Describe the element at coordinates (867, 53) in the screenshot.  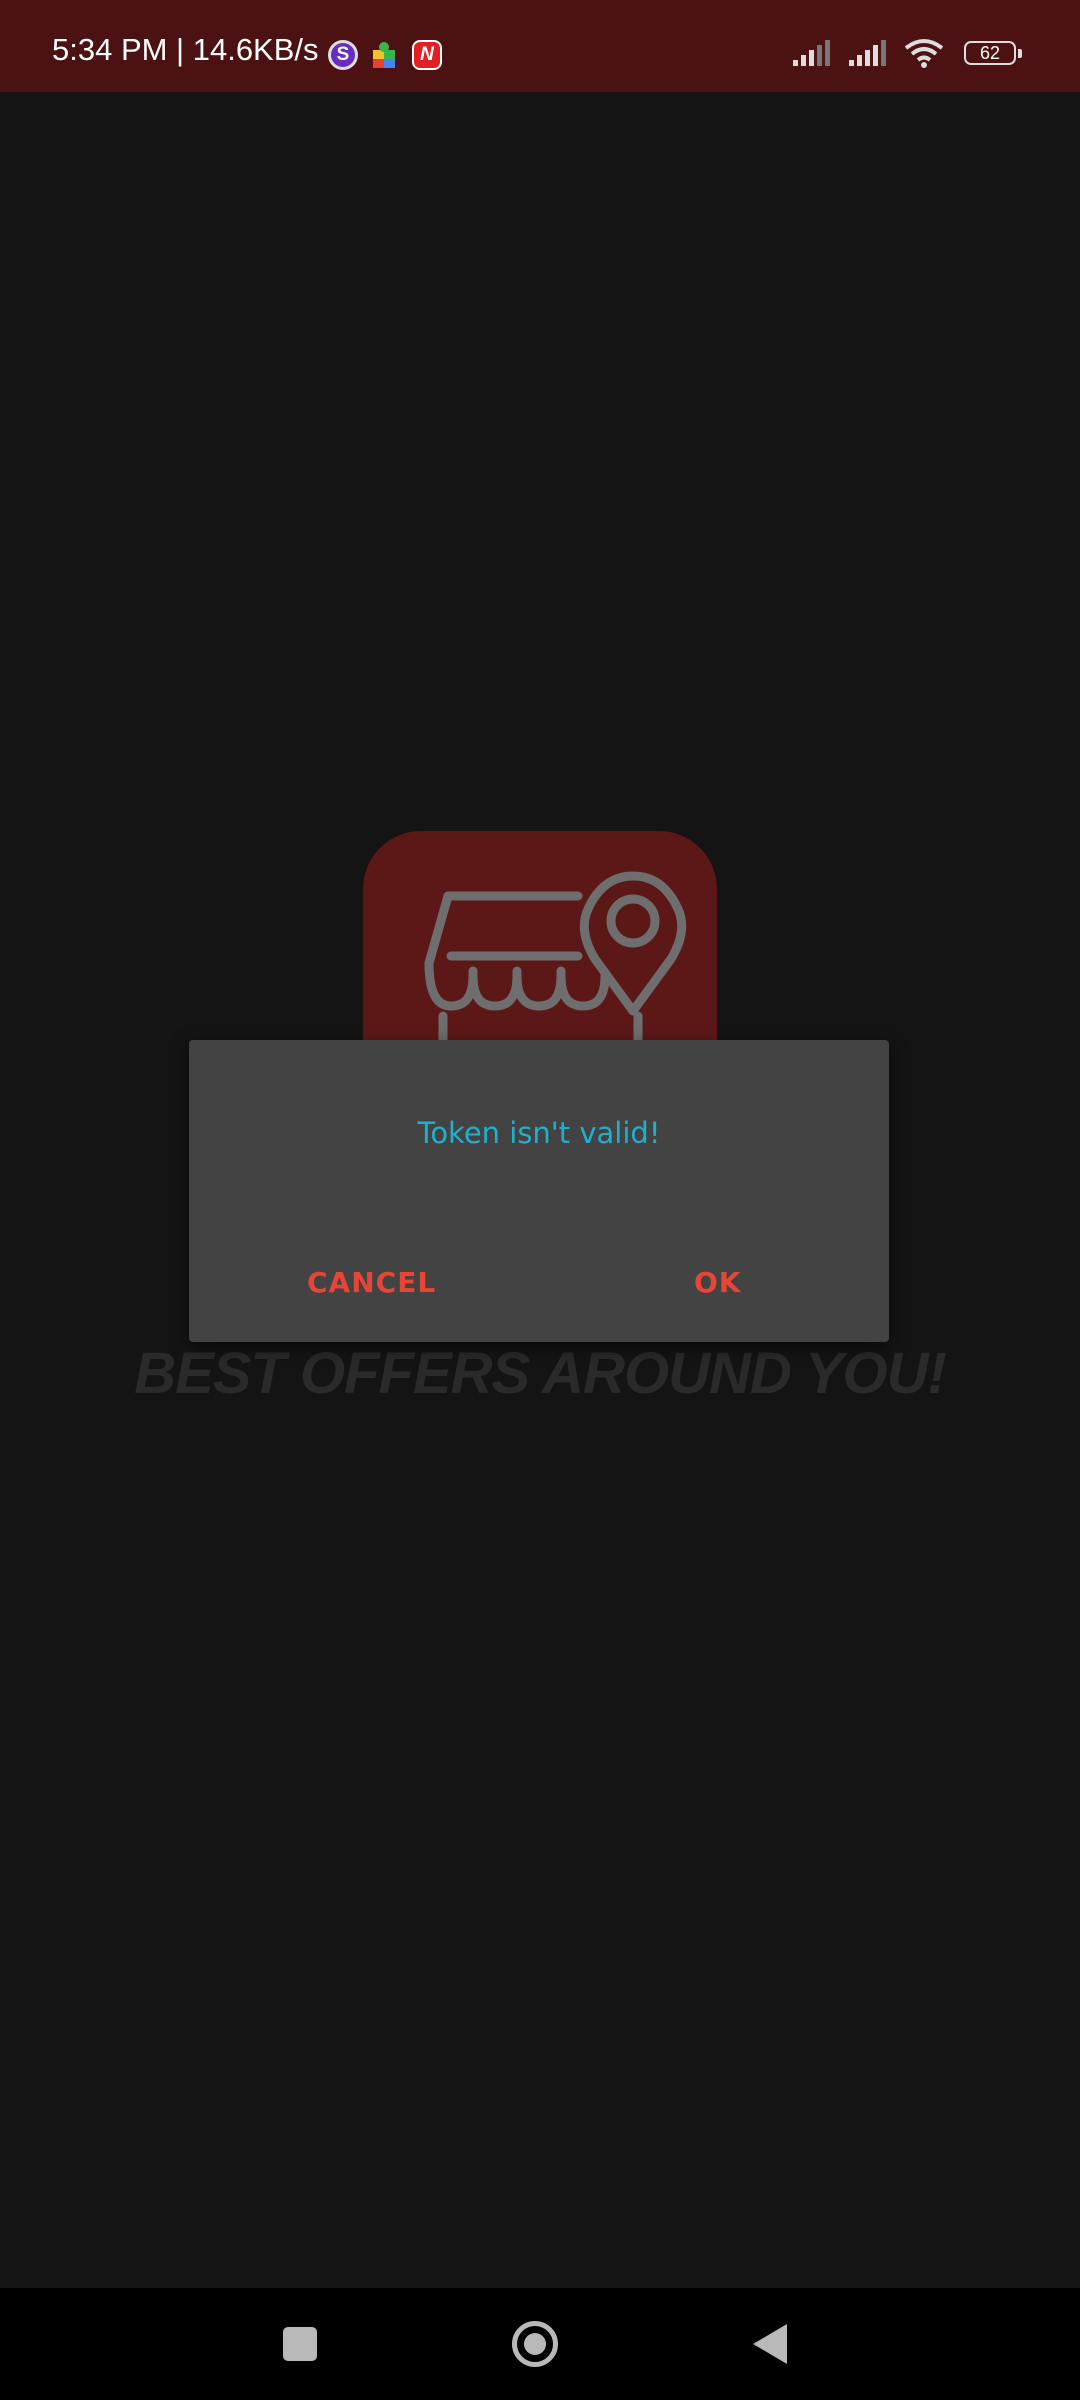
I see `signal-sim2-icon` at that location.